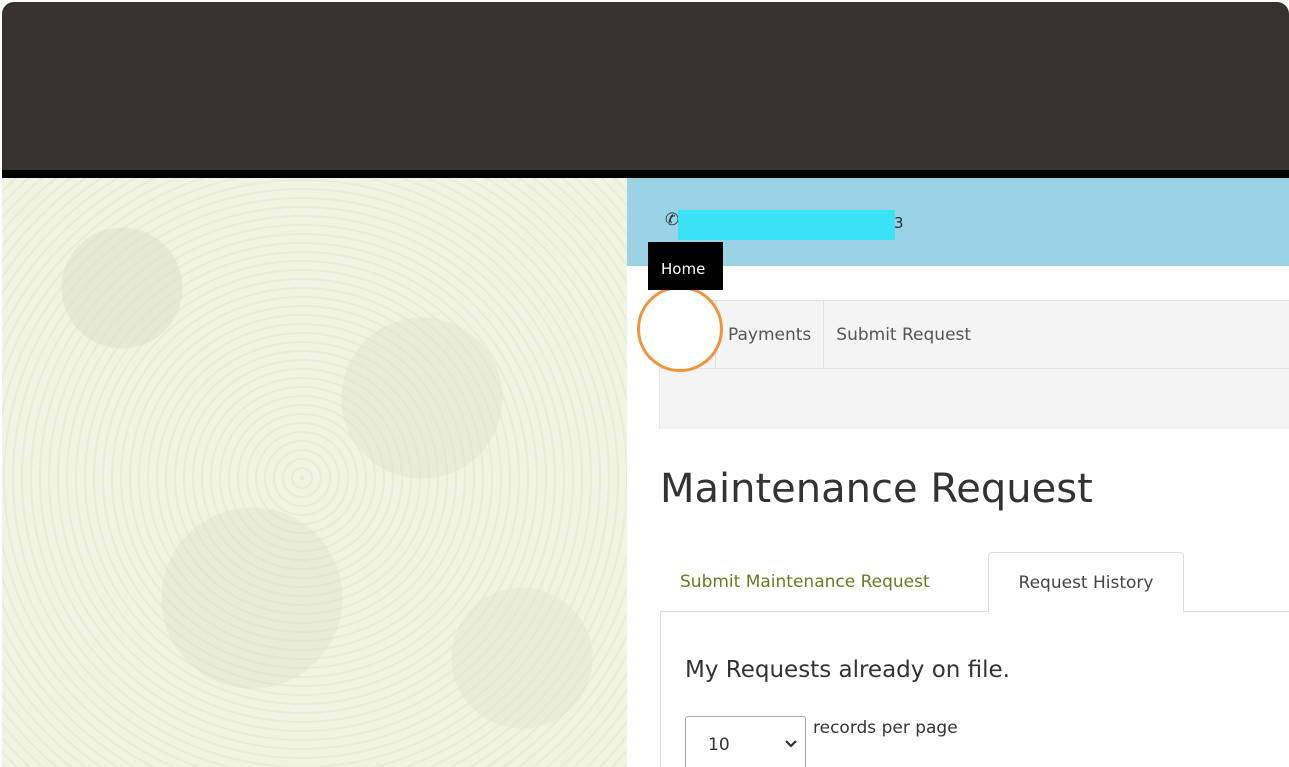 This screenshot has width=1289, height=767. Describe the element at coordinates (876, 489) in the screenshot. I see `page-title: Maintenance Request` at that location.